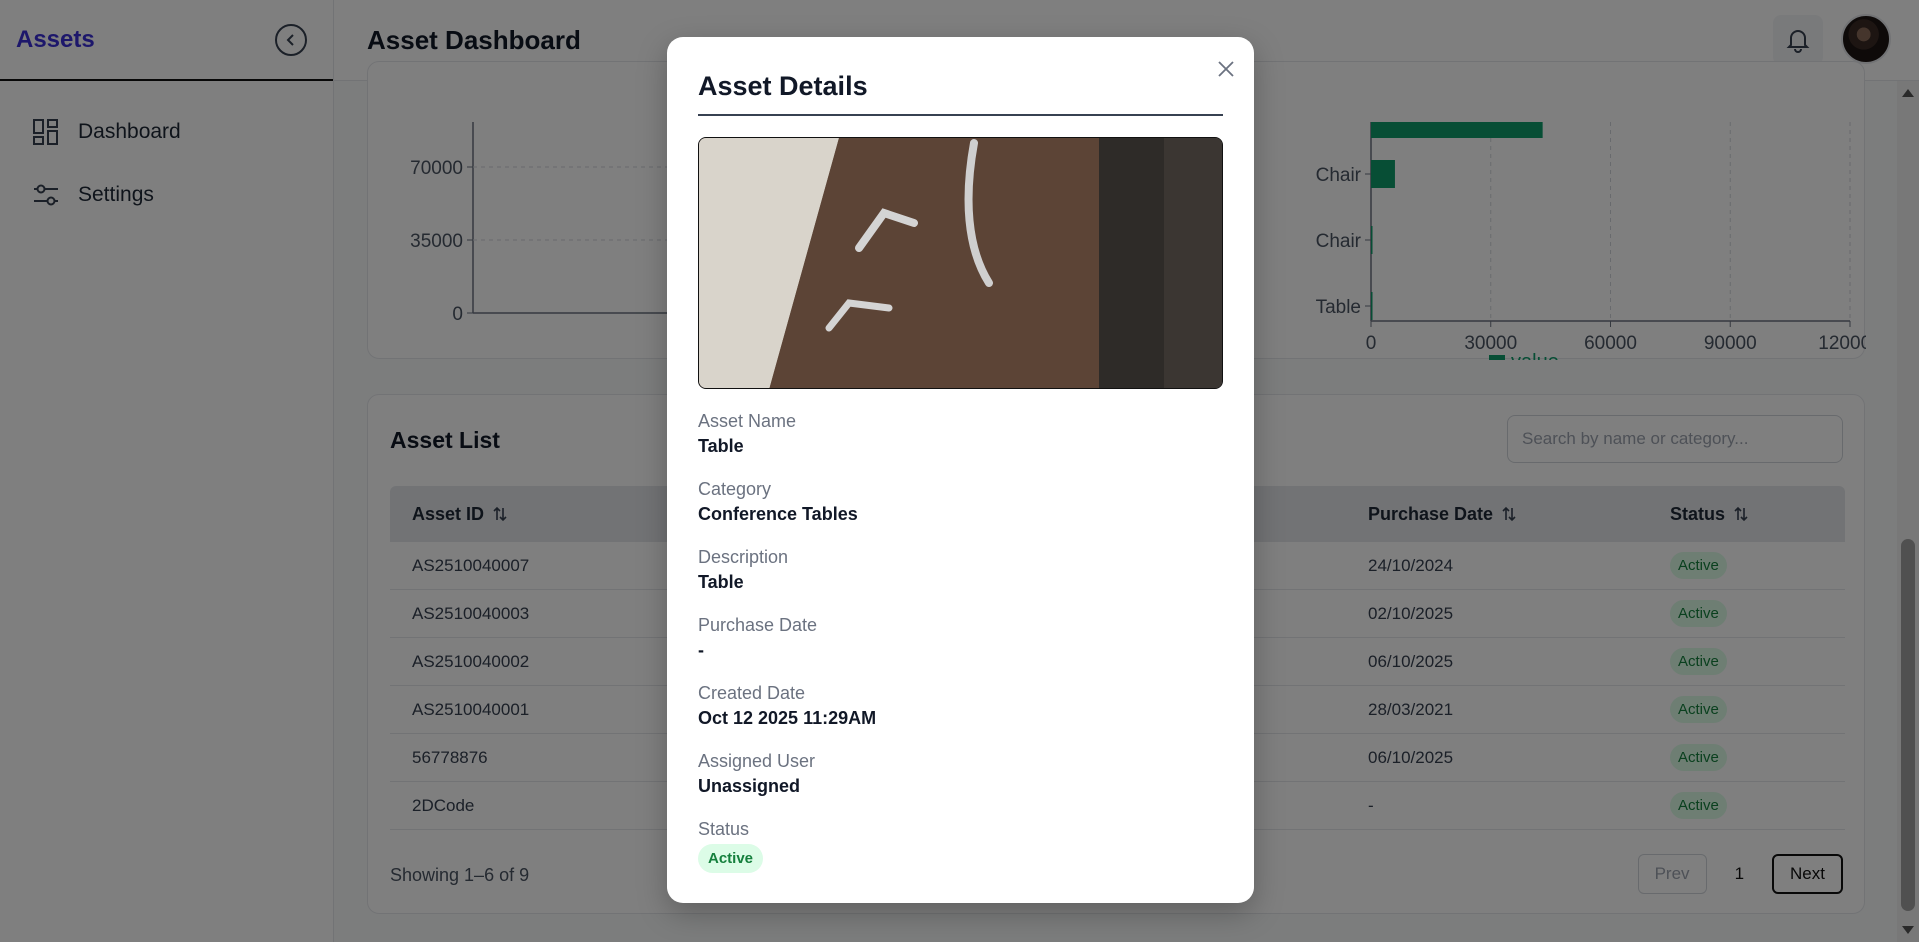 This screenshot has height=942, width=1919. Describe the element at coordinates (787, 706) in the screenshot. I see `field-created-date: Created Date Oct 12 2025 11:29AM` at that location.